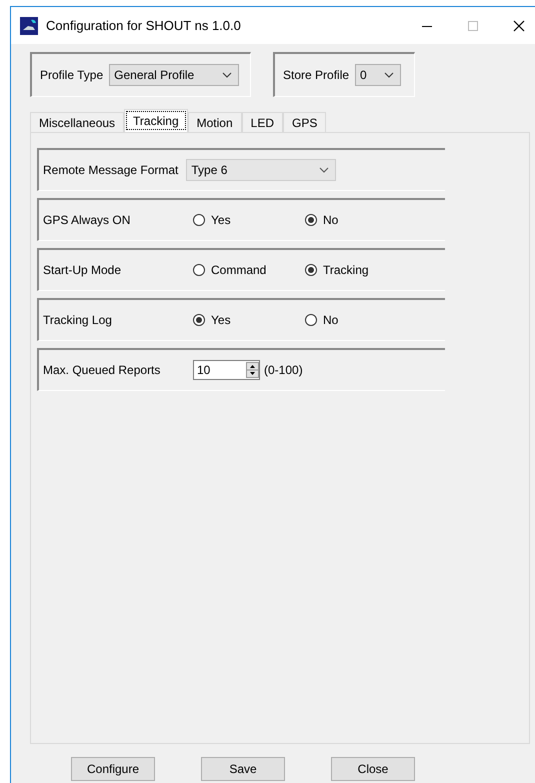 This screenshot has width=535, height=783. Describe the element at coordinates (87, 220) in the screenshot. I see `setting-label: GPS Always ON` at that location.